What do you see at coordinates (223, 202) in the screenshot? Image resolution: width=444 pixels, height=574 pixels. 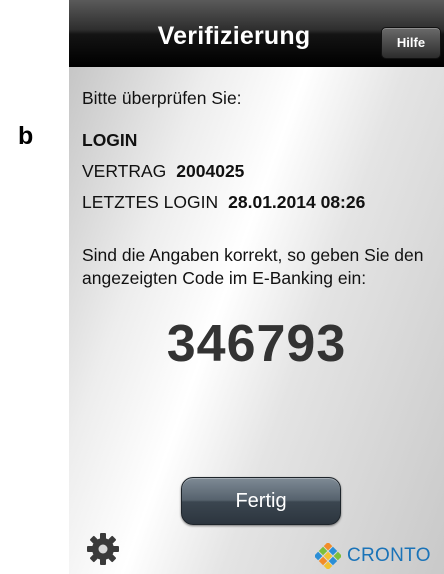 I see `last-login-row: LETZTES LOGIN 28.01.2014 08:26` at bounding box center [223, 202].